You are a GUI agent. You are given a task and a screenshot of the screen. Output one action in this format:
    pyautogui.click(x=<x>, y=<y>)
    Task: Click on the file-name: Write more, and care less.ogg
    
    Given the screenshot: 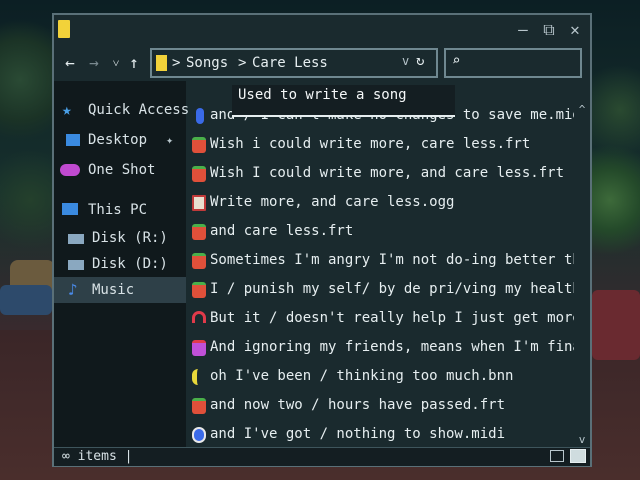 What is the action you would take?
    pyautogui.click(x=332, y=202)
    